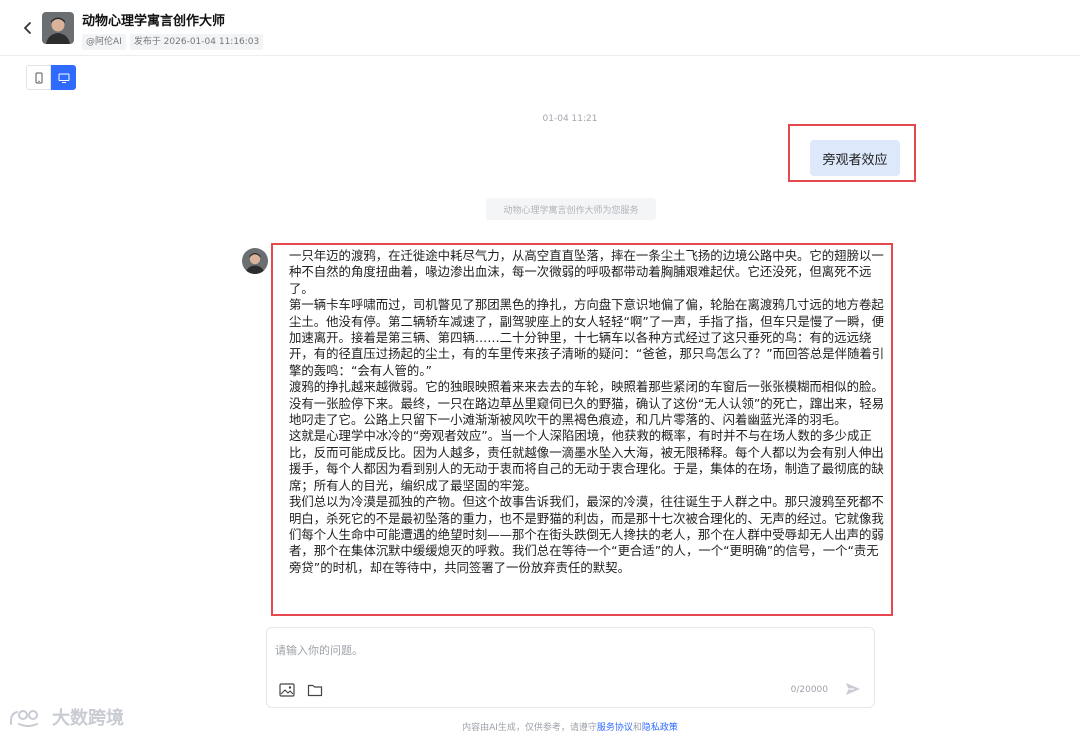  I want to click on chevron-left-icon, so click(27, 28).